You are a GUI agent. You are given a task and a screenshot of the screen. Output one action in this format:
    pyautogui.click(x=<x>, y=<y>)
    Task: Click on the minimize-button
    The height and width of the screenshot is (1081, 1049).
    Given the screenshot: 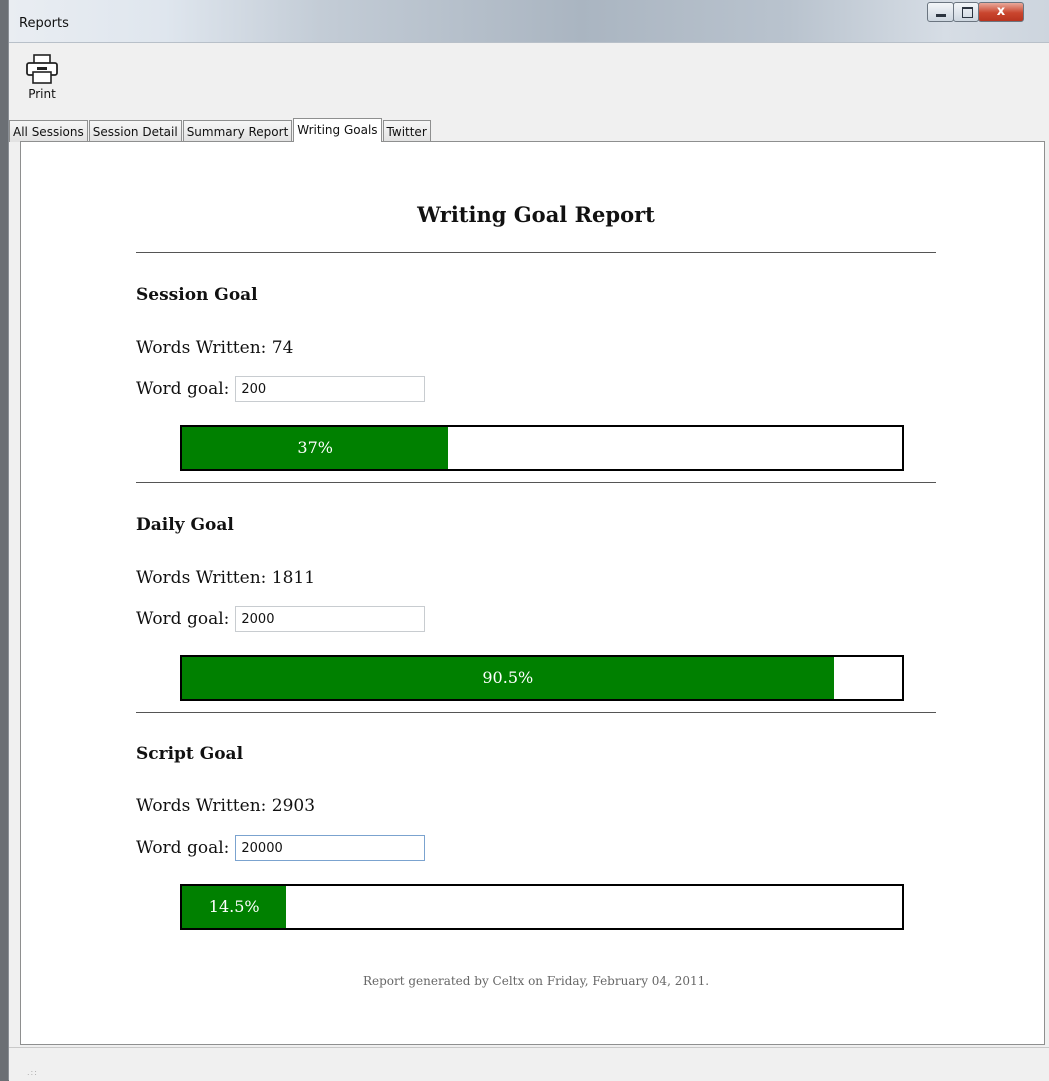 What is the action you would take?
    pyautogui.click(x=940, y=12)
    